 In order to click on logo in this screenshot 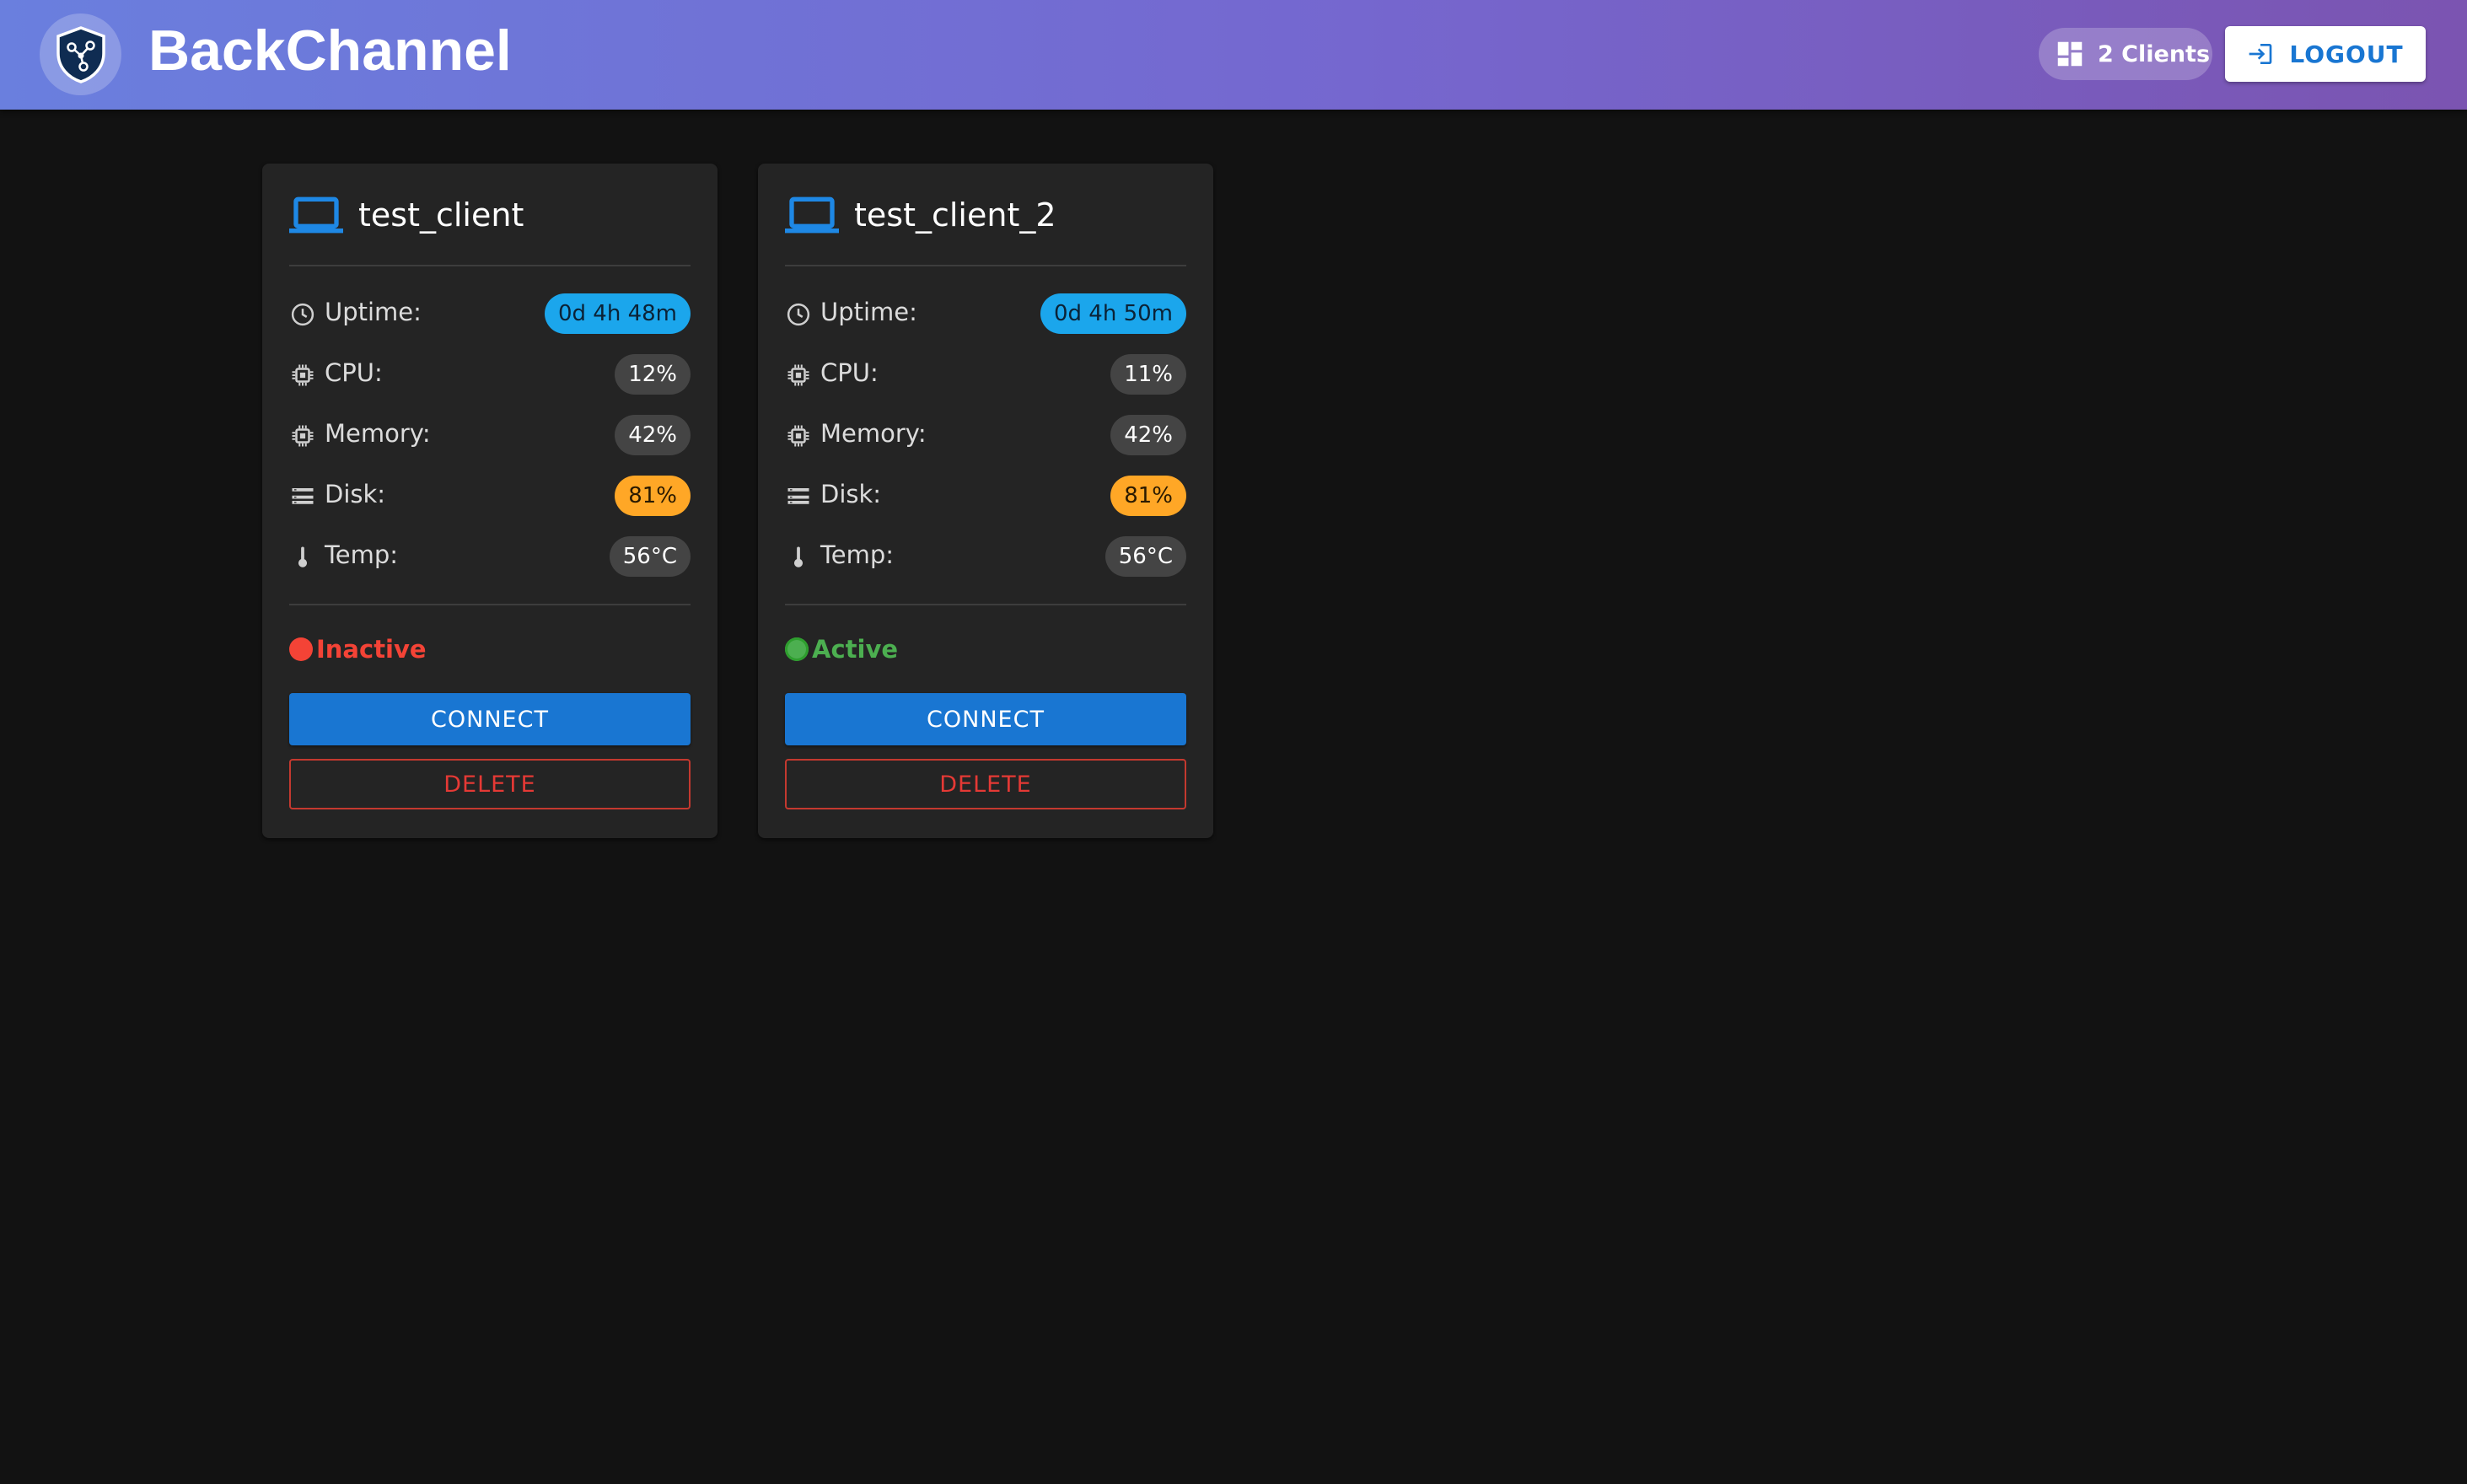, I will do `click(80, 54)`.